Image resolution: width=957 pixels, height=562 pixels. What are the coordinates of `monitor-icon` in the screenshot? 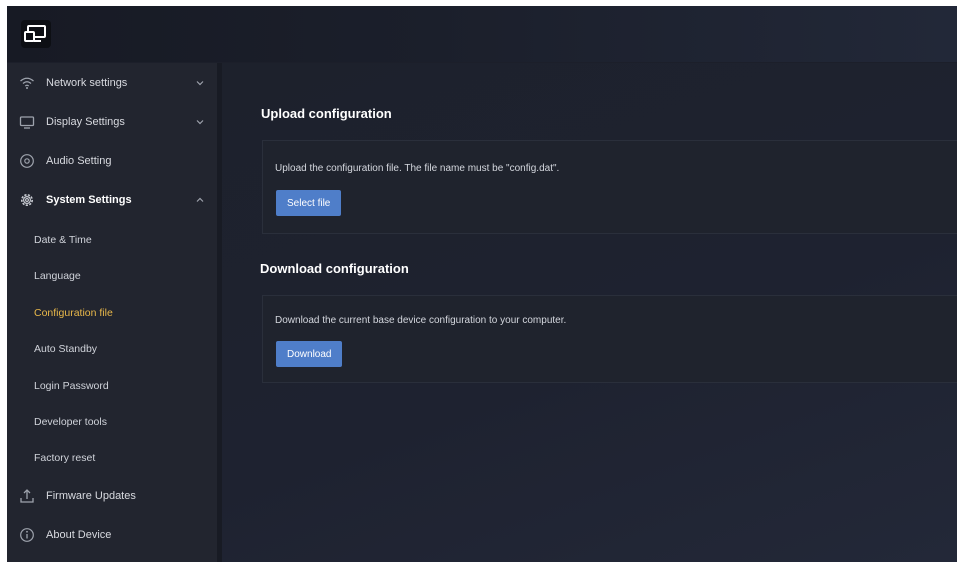 It's located at (27, 122).